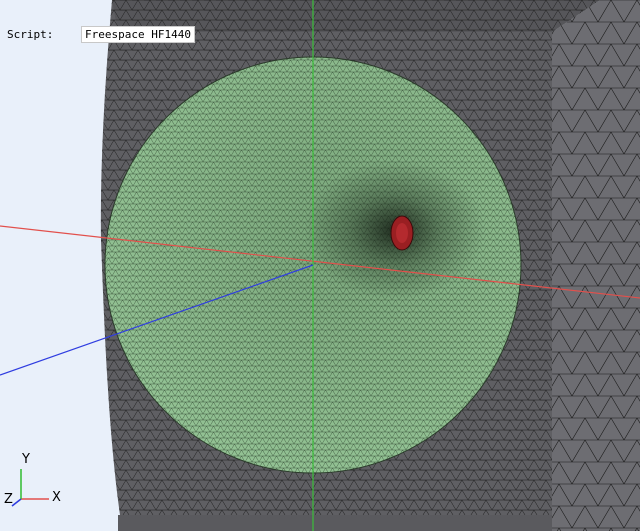 The image size is (640, 531). I want to click on script-label: Script:, so click(30, 34).